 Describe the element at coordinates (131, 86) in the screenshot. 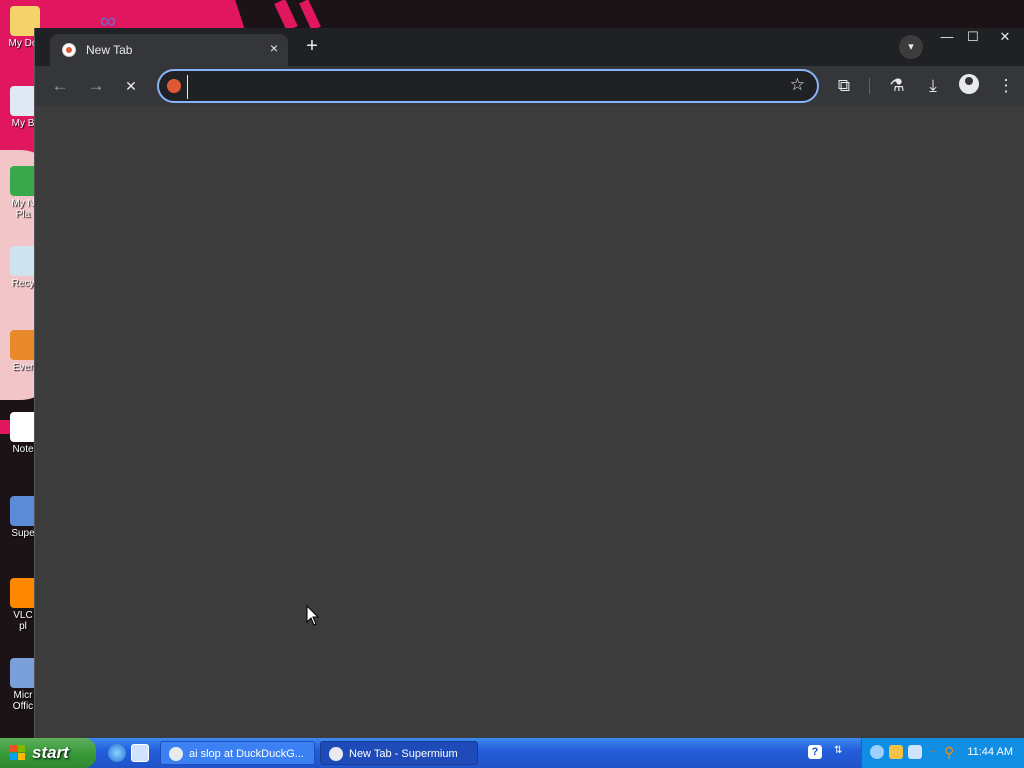

I see `stop-loading-icon: ✕` at that location.